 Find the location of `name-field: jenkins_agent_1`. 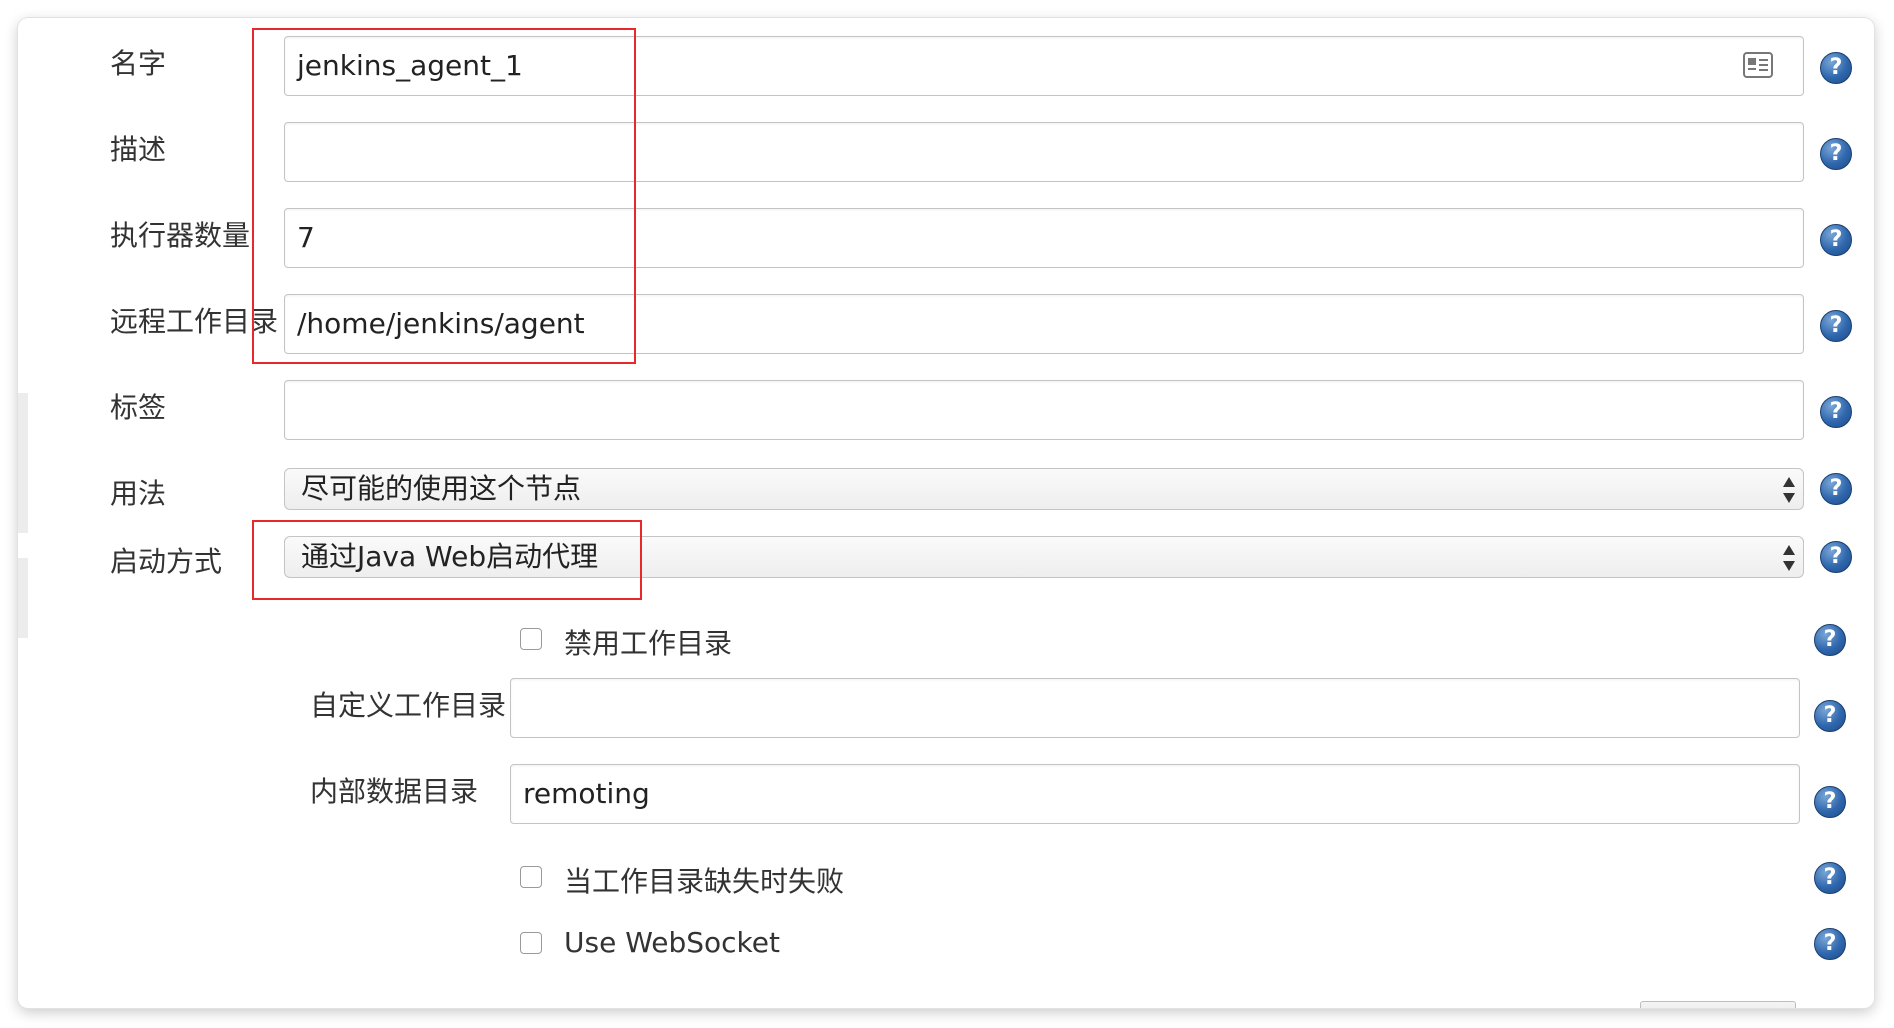

name-field: jenkins_agent_1 is located at coordinates (1044, 66).